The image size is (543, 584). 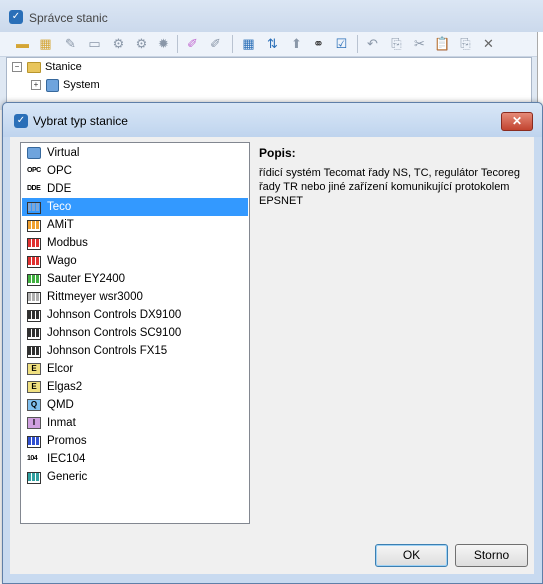 What do you see at coordinates (95, 297) in the screenshot?
I see `list-item-label: Rittmeyer wsr3000` at bounding box center [95, 297].